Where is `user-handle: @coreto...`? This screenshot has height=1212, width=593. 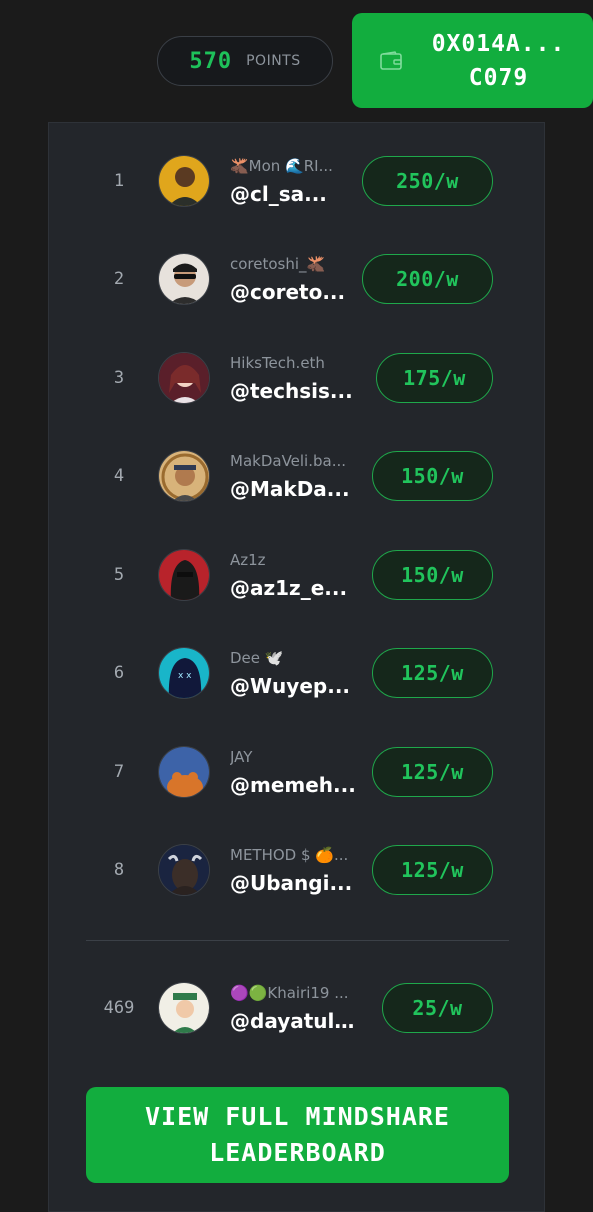 user-handle: @coreto... is located at coordinates (288, 292).